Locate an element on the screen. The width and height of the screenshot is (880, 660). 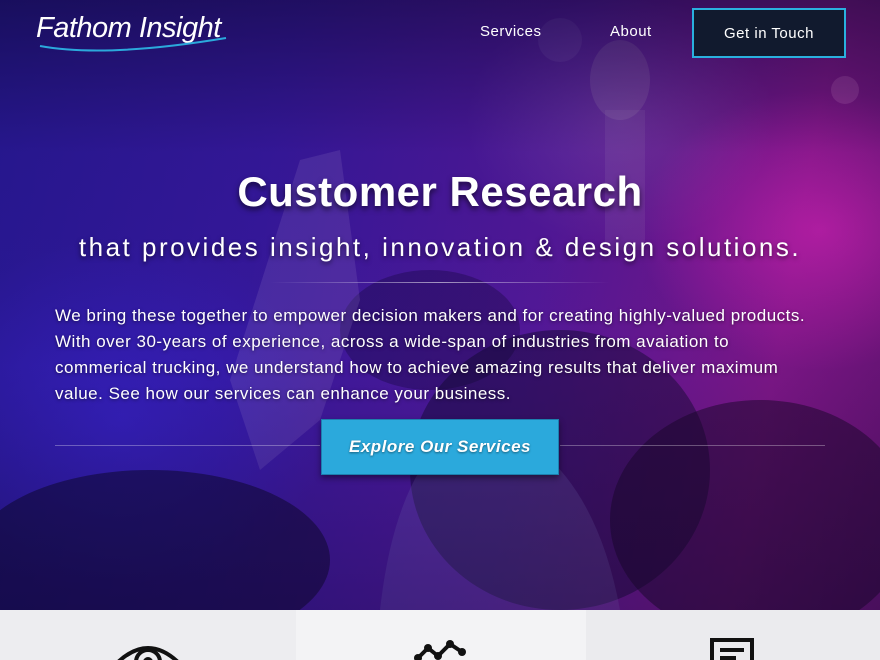
service-cards is located at coordinates (440, 635).